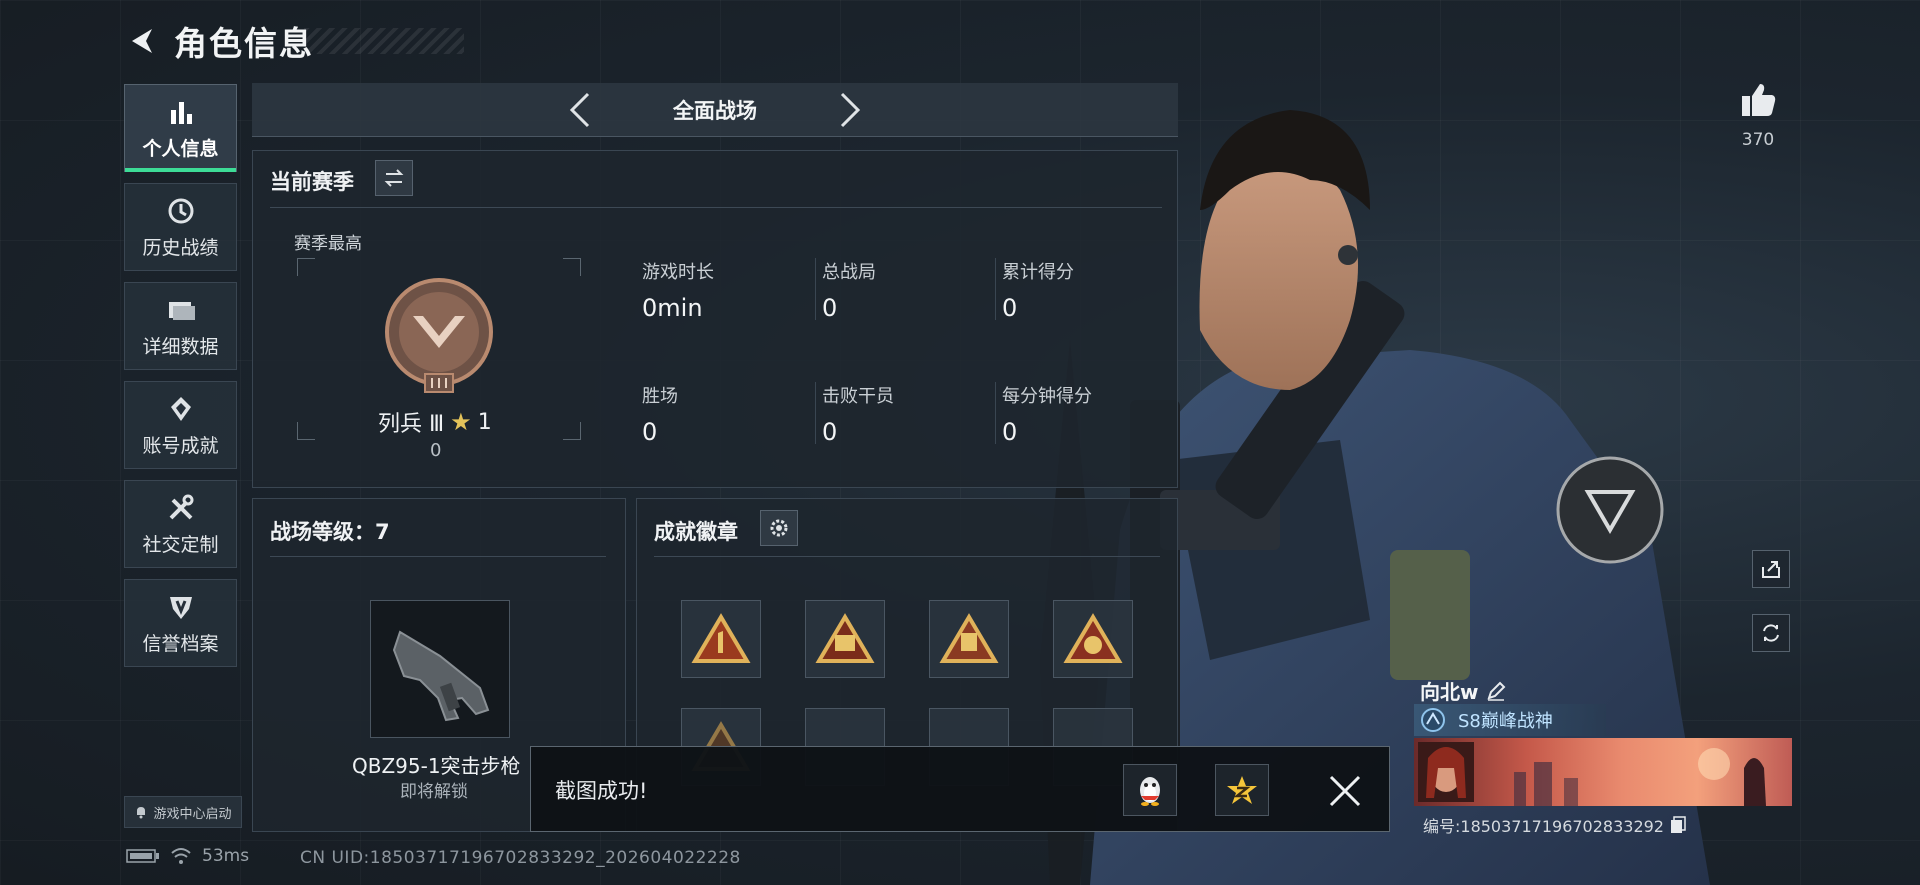 The width and height of the screenshot is (1920, 885). I want to click on stat-operators-defeated: 击败干员 0, so click(907, 414).